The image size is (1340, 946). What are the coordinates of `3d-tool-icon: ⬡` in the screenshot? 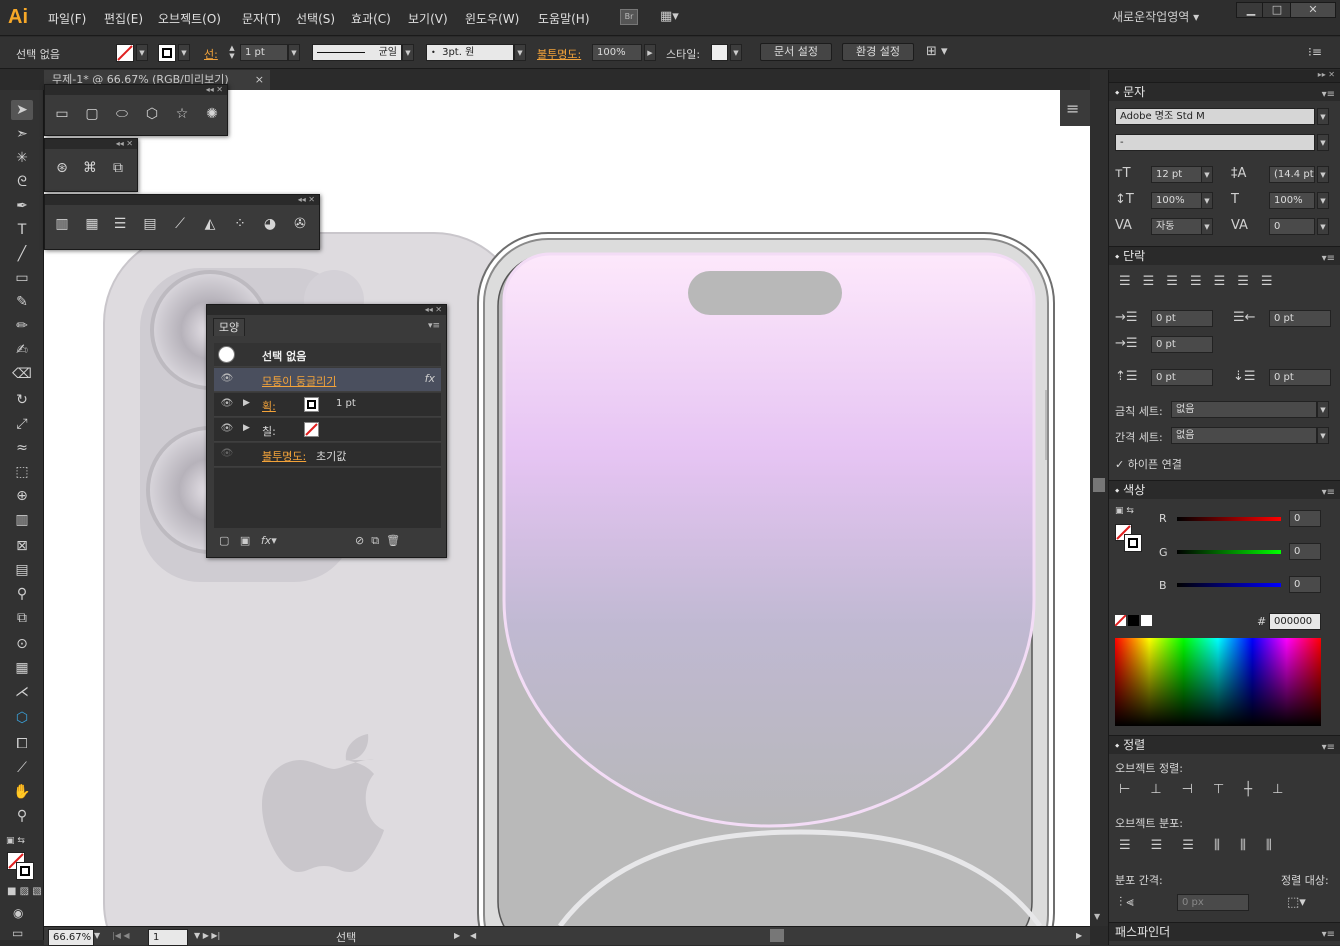 It's located at (22, 718).